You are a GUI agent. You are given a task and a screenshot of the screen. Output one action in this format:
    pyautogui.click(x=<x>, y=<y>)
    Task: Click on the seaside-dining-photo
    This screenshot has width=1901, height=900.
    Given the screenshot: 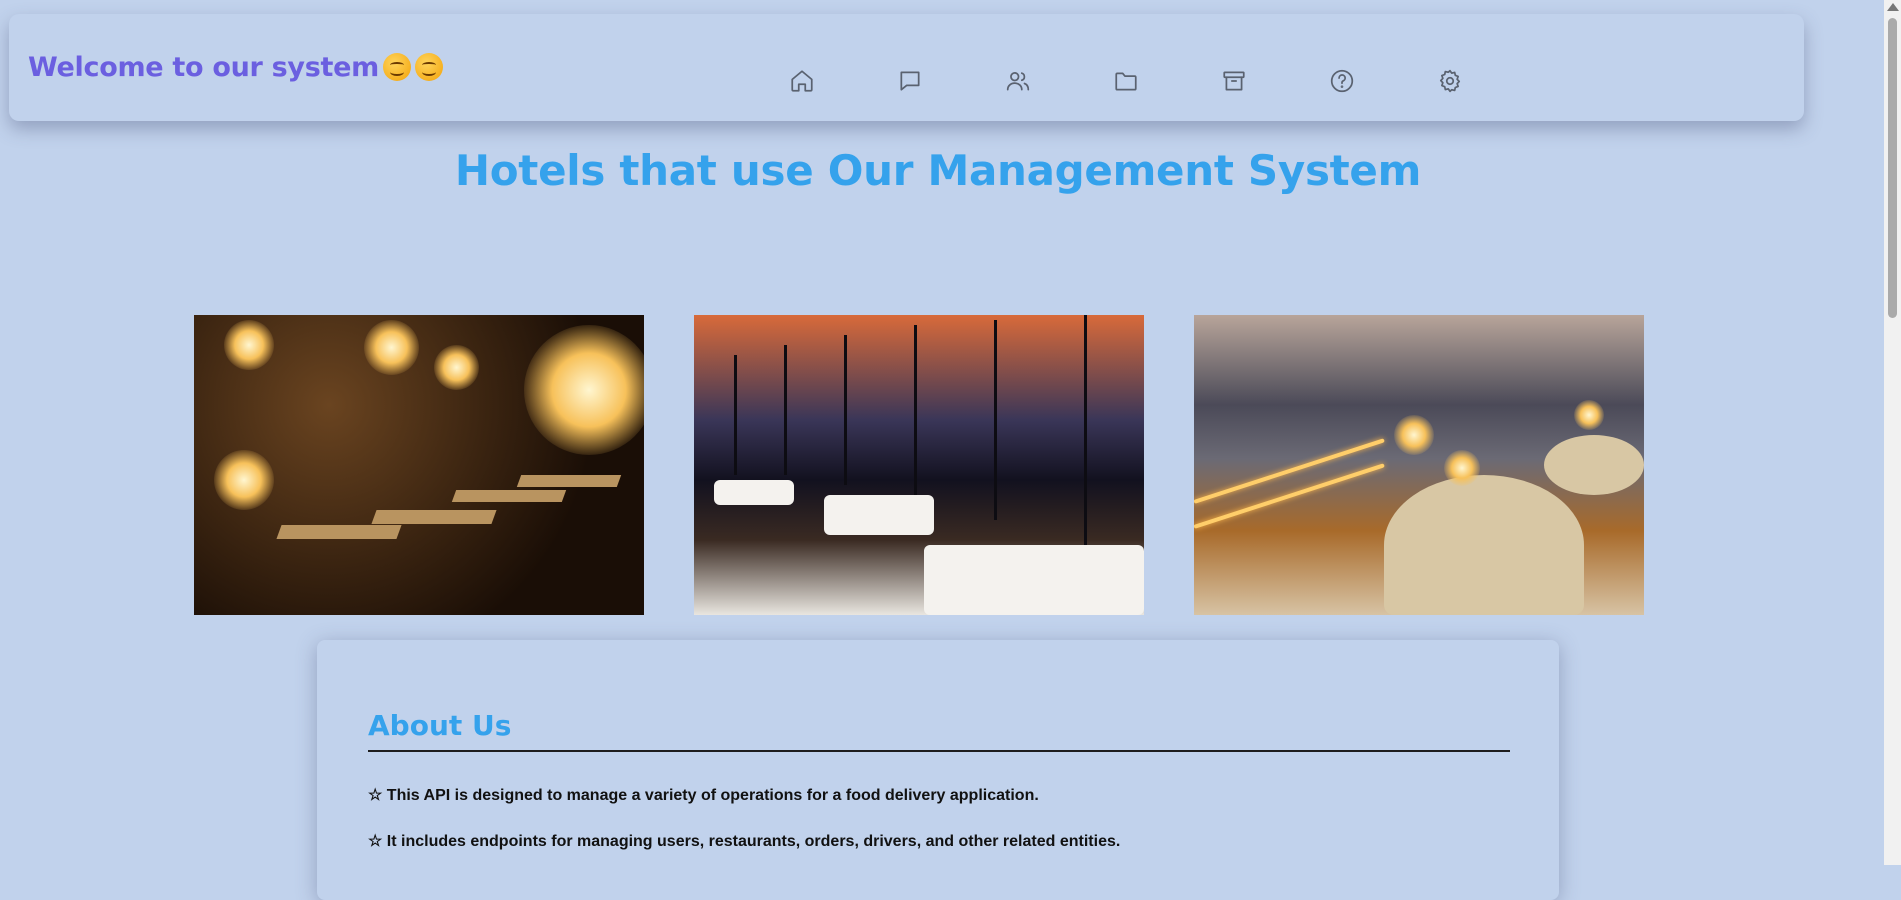 What is the action you would take?
    pyautogui.click(x=1419, y=465)
    